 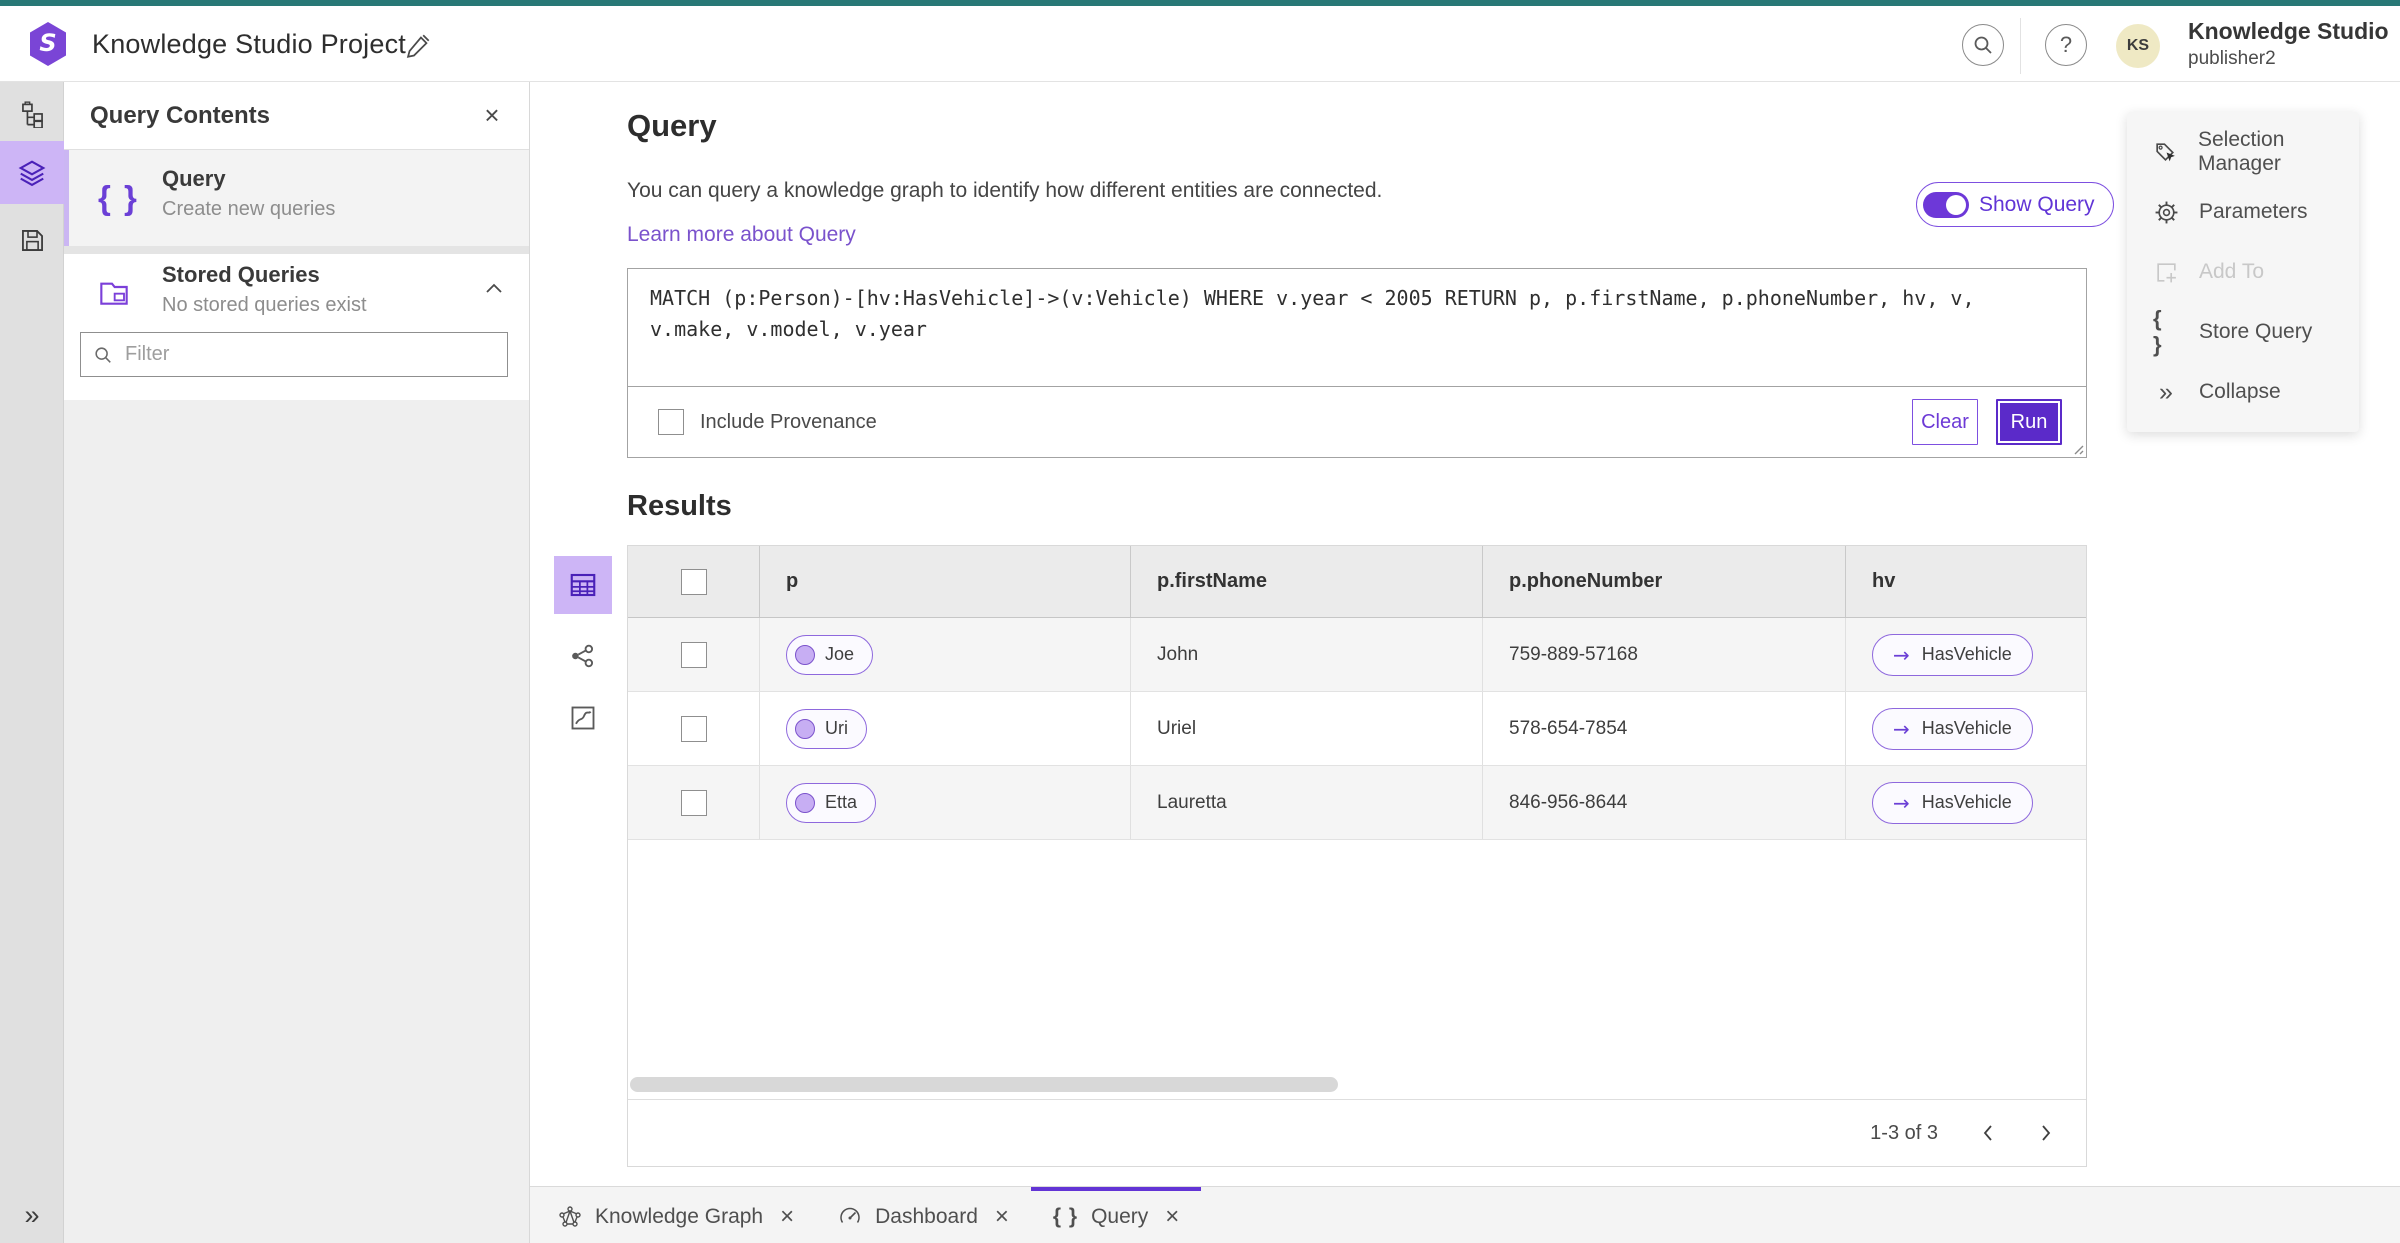 What do you see at coordinates (836, 728) in the screenshot?
I see `node-label: Uri` at bounding box center [836, 728].